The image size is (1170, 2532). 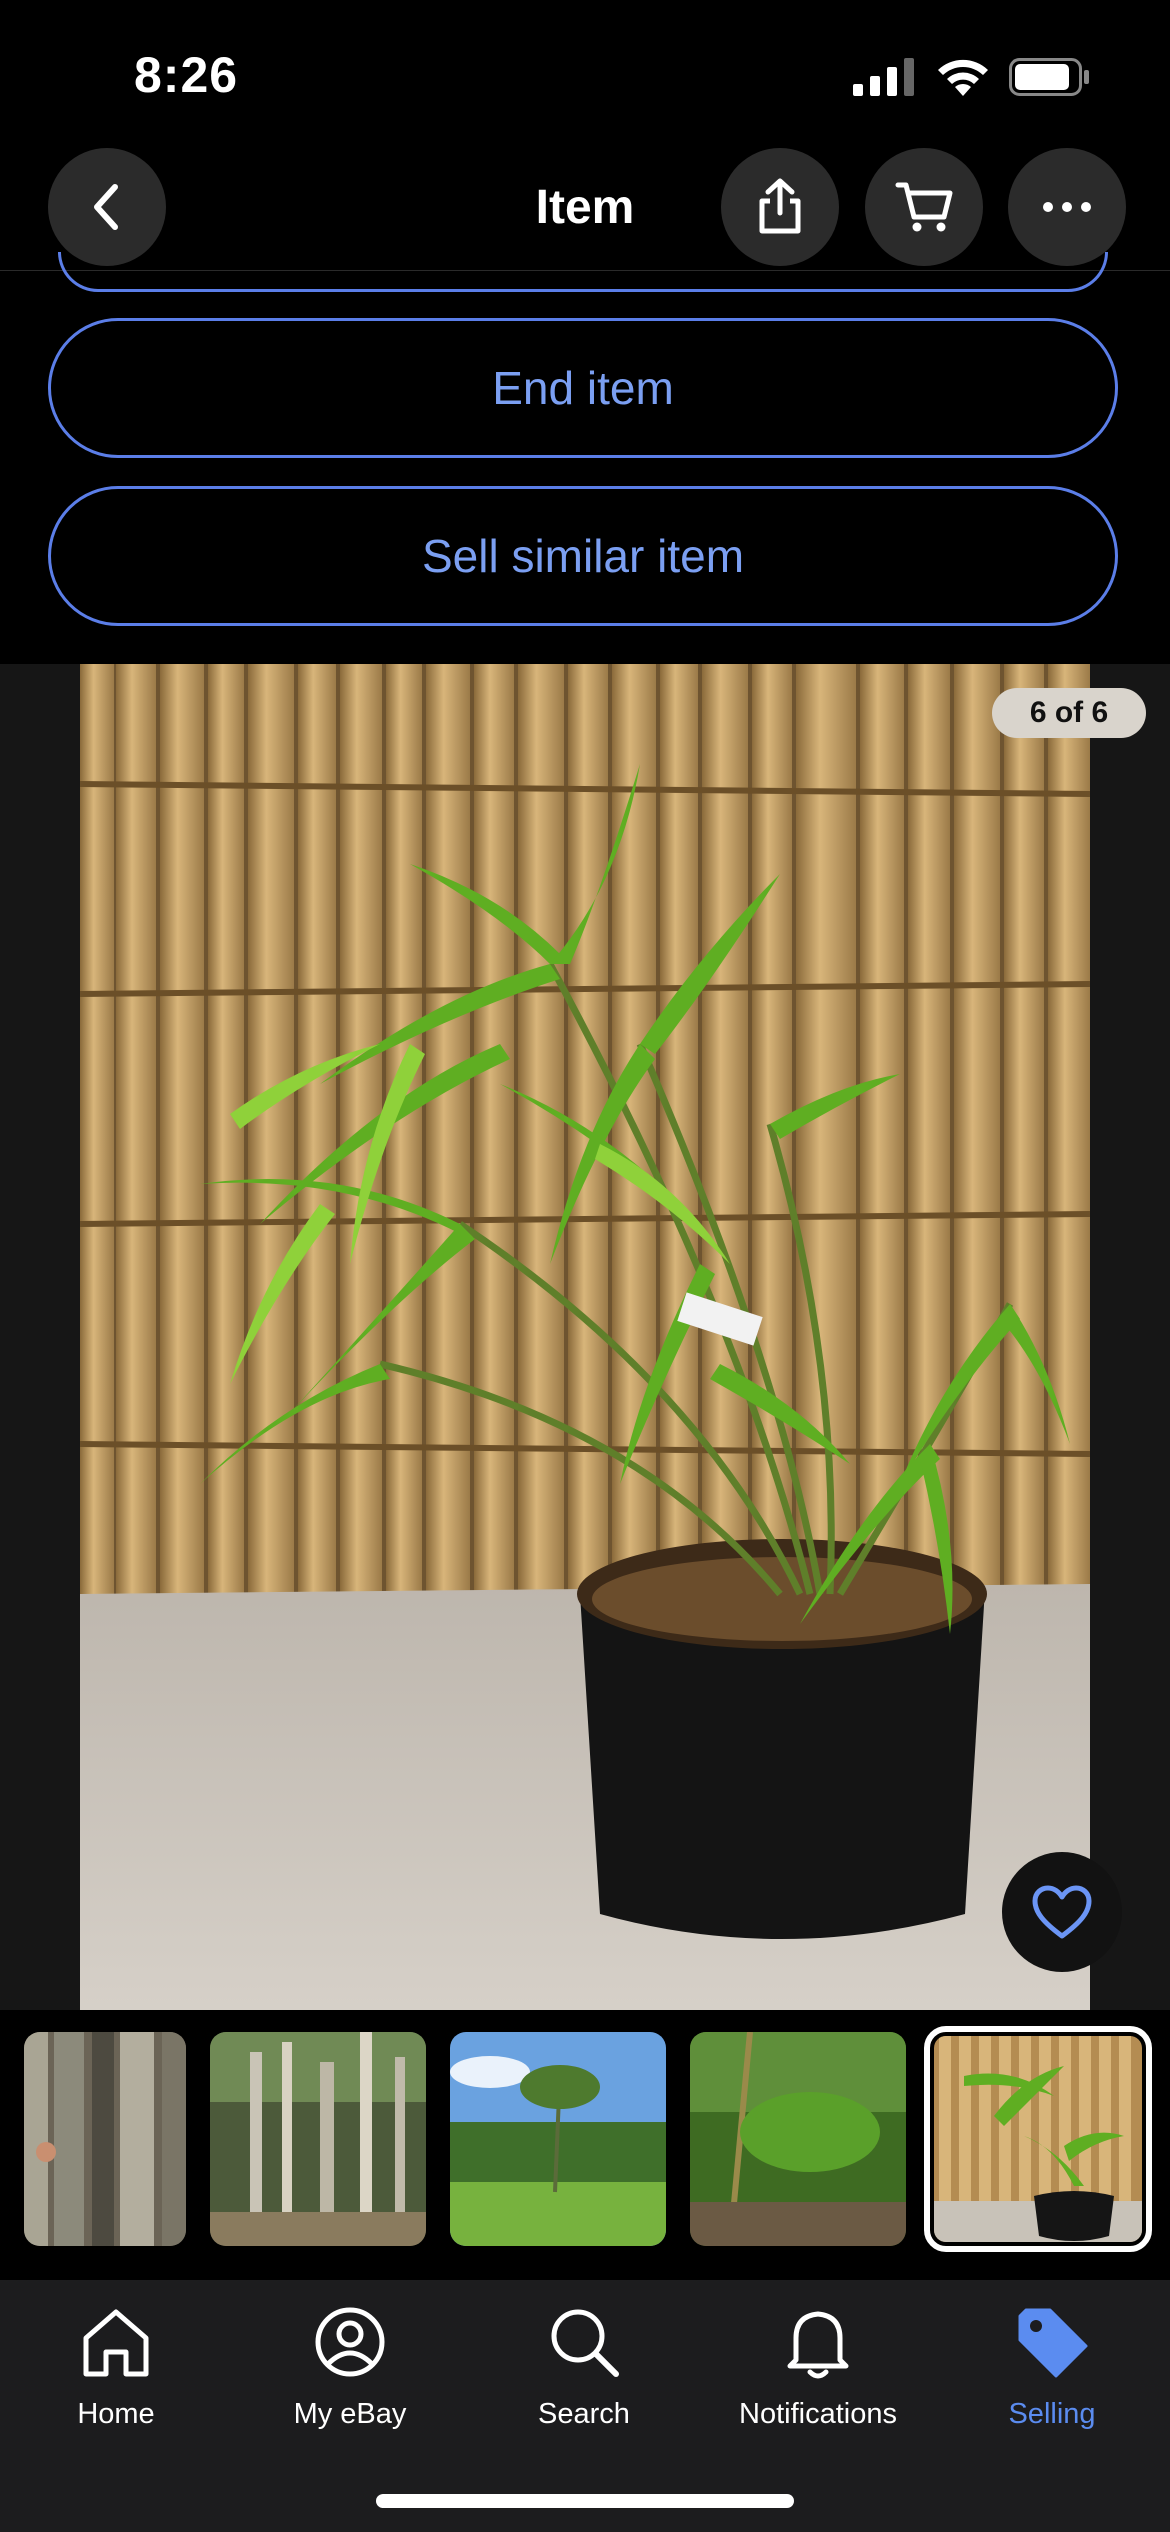 I want to click on share-button, so click(x=780, y=207).